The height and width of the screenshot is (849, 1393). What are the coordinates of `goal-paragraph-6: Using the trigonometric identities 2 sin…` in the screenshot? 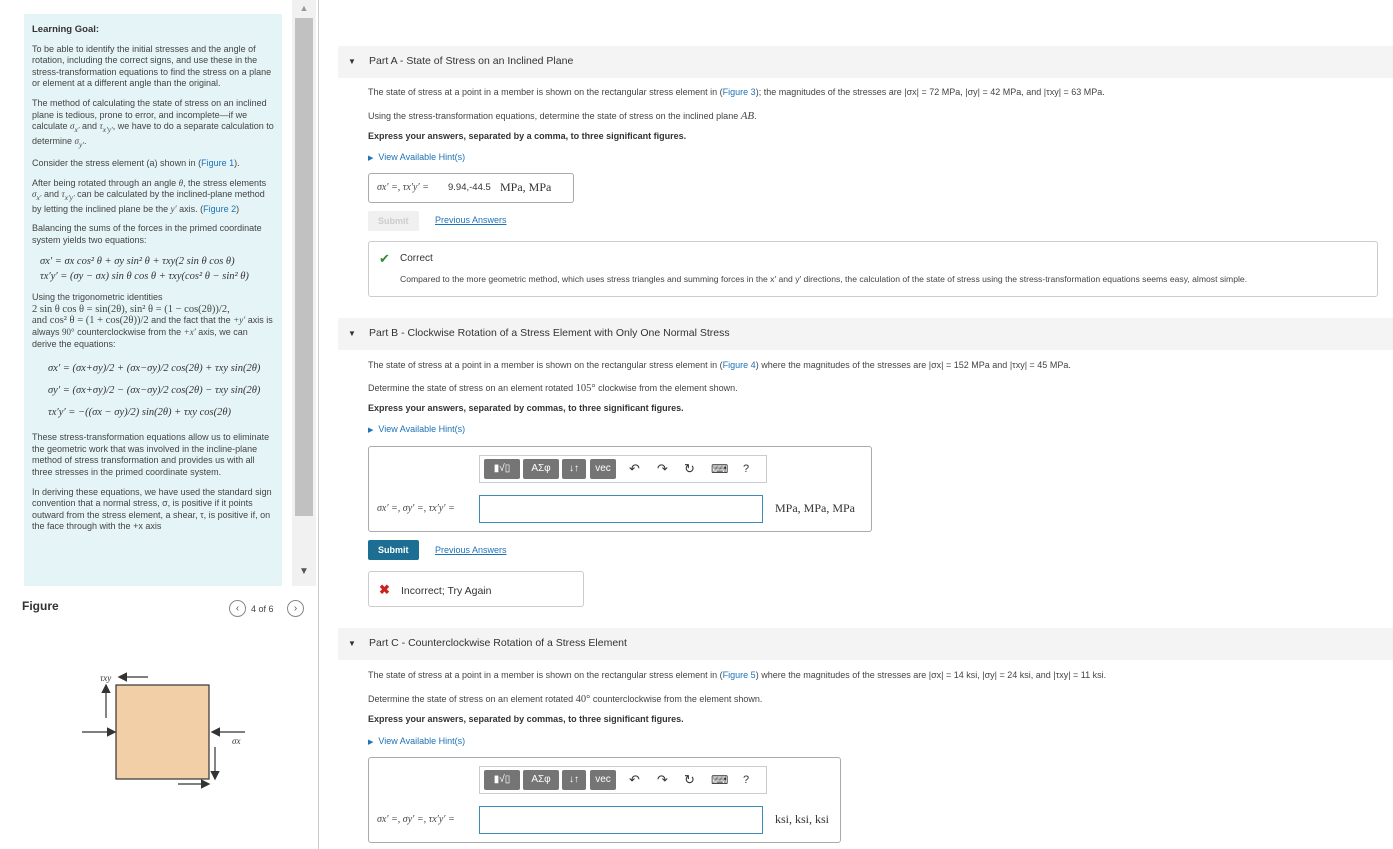 It's located at (152, 320).